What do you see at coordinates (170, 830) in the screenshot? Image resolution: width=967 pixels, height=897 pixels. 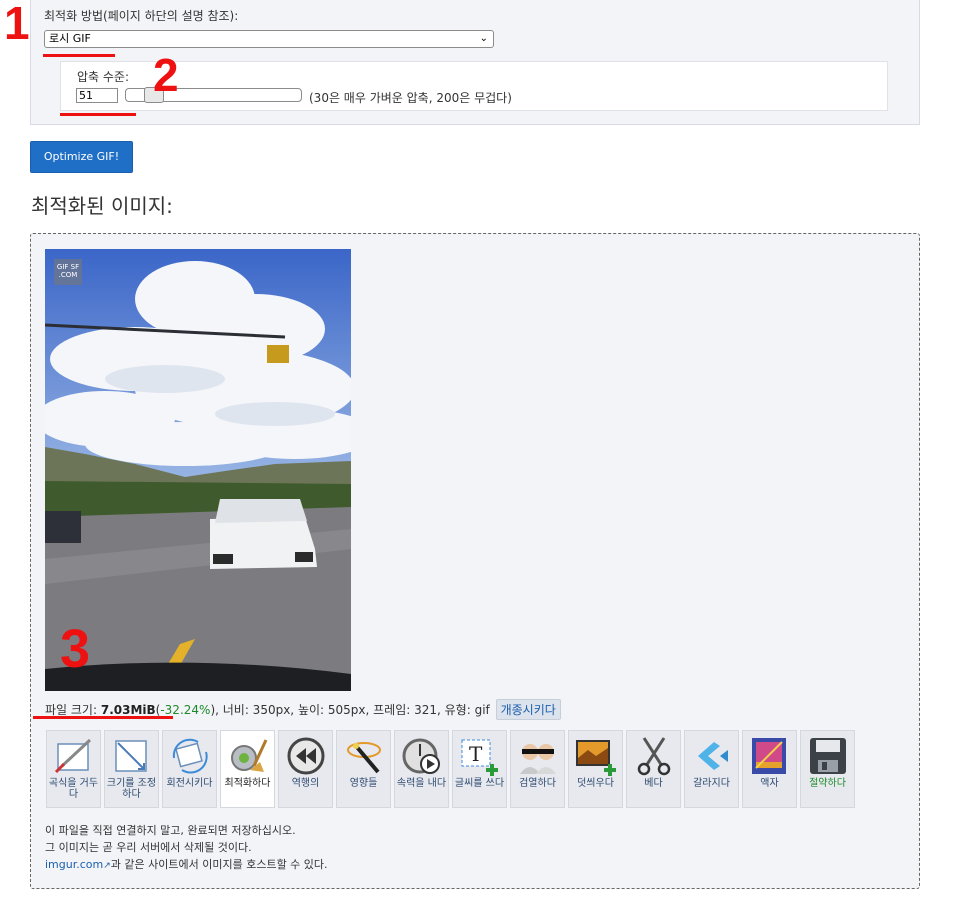 I see `note-line-1: 이 파일을 직접 연결하지 말고, 완료되면 저장하십시오.` at bounding box center [170, 830].